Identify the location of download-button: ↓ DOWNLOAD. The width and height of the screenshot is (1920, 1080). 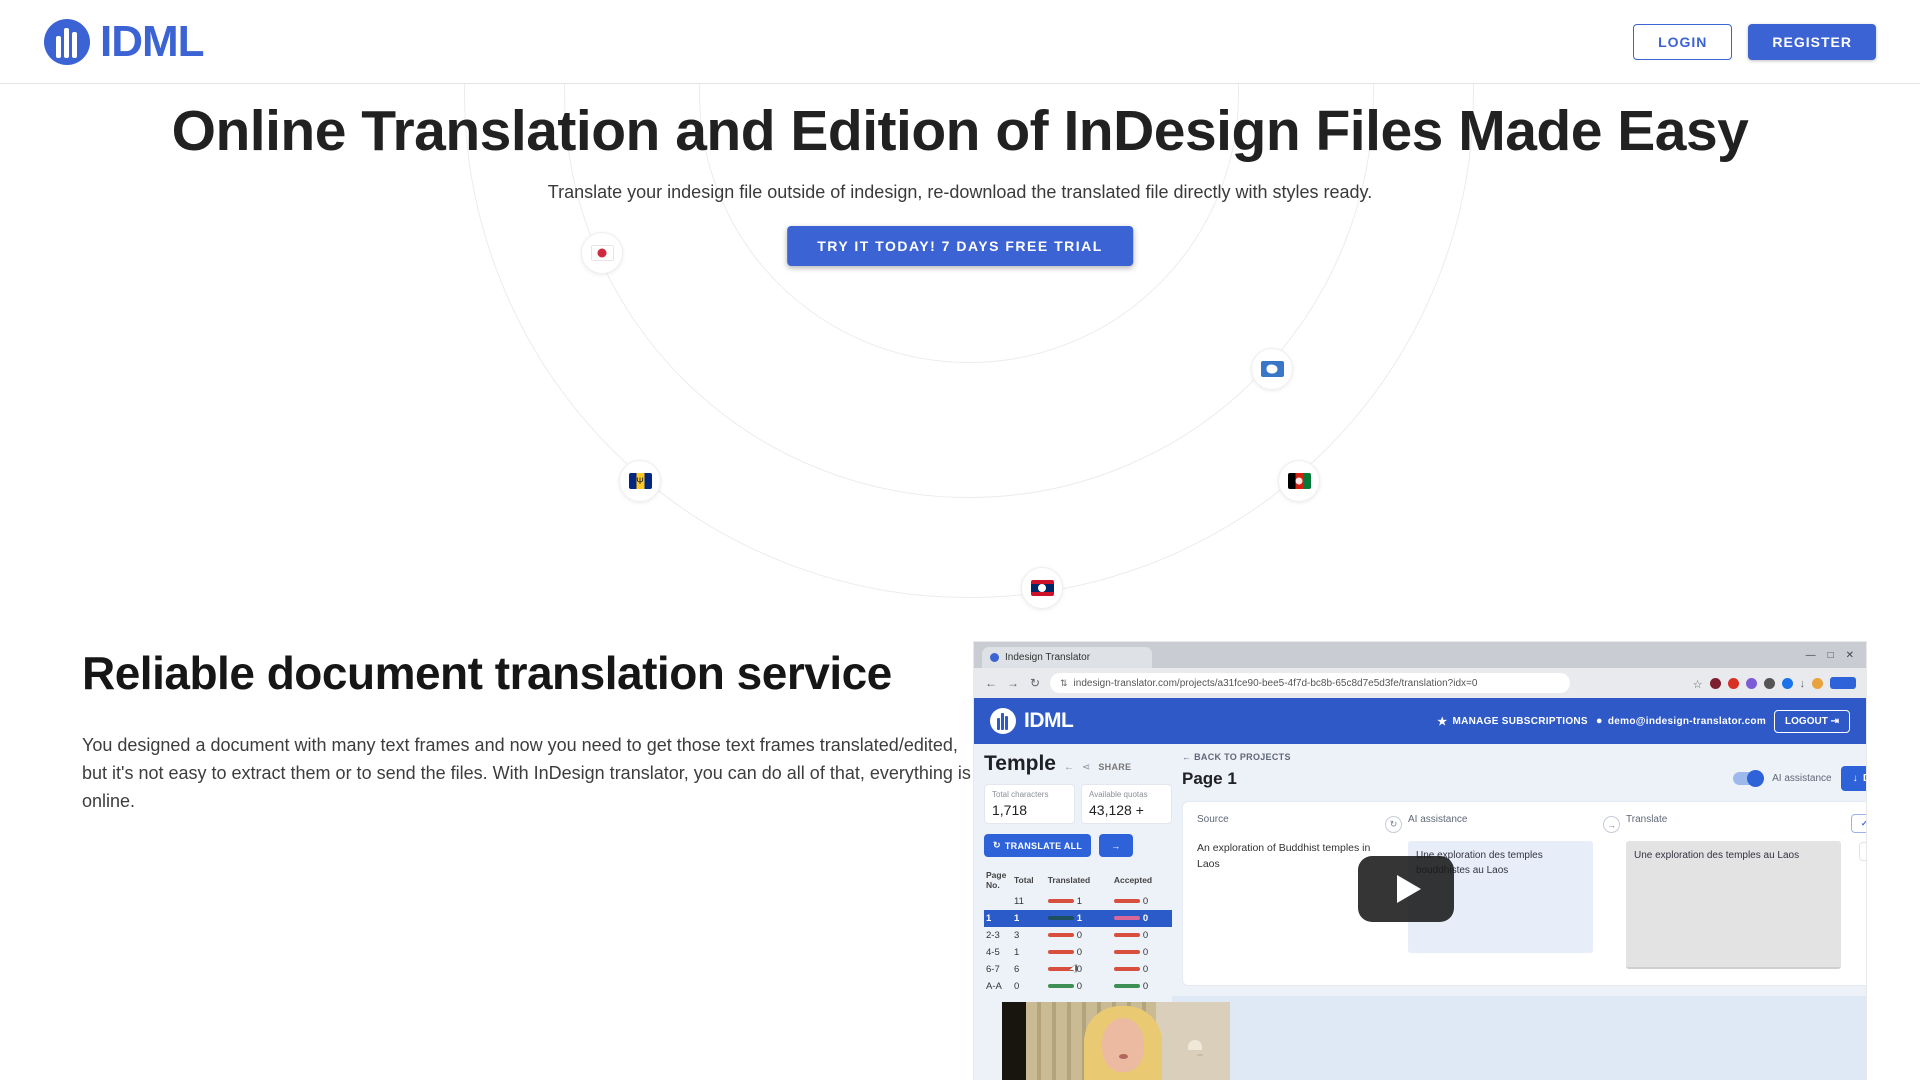
(1853, 778).